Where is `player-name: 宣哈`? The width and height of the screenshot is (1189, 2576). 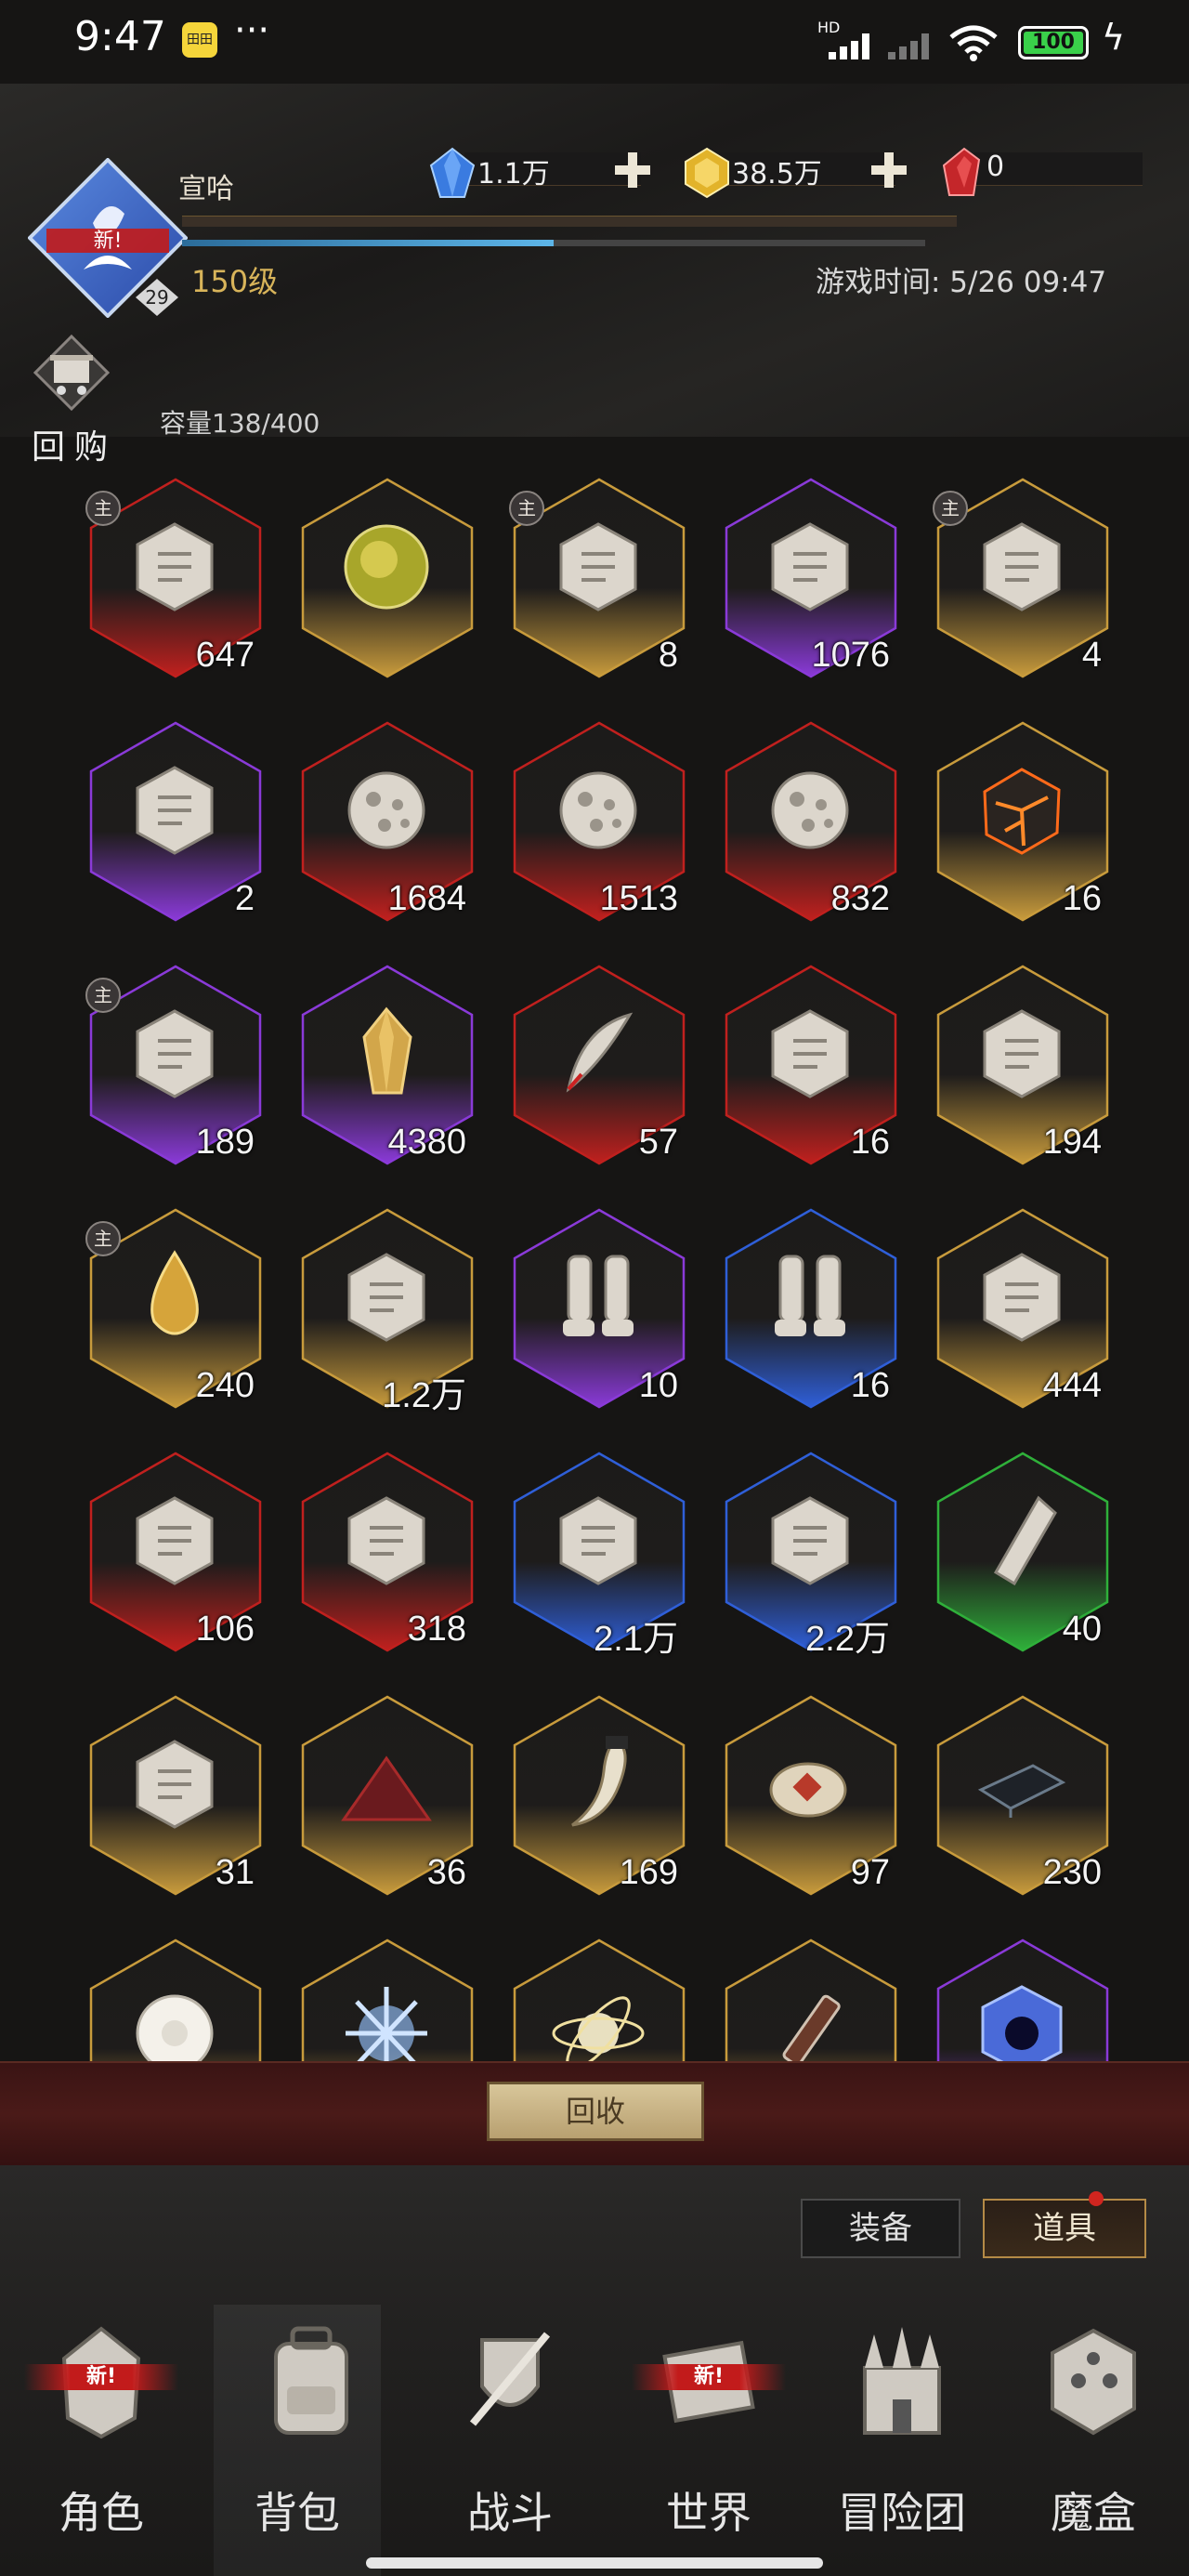
player-name: 宣哈 is located at coordinates (206, 189).